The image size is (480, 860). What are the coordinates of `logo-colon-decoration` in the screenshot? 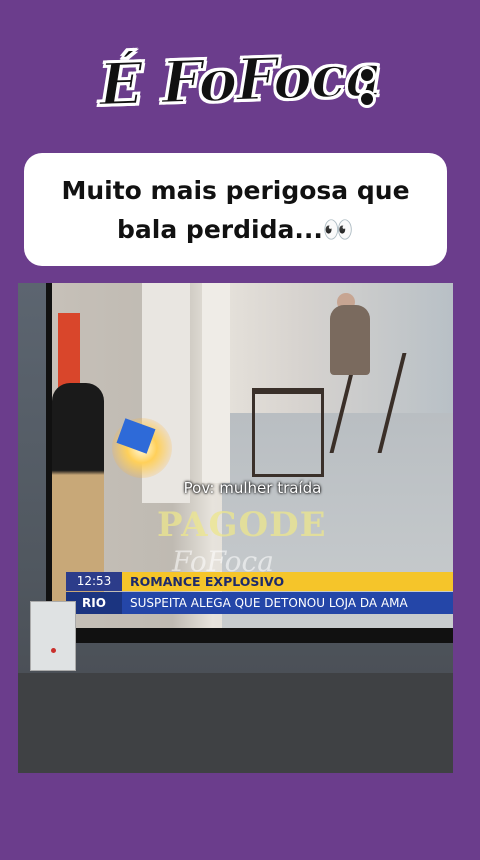 It's located at (367, 87).